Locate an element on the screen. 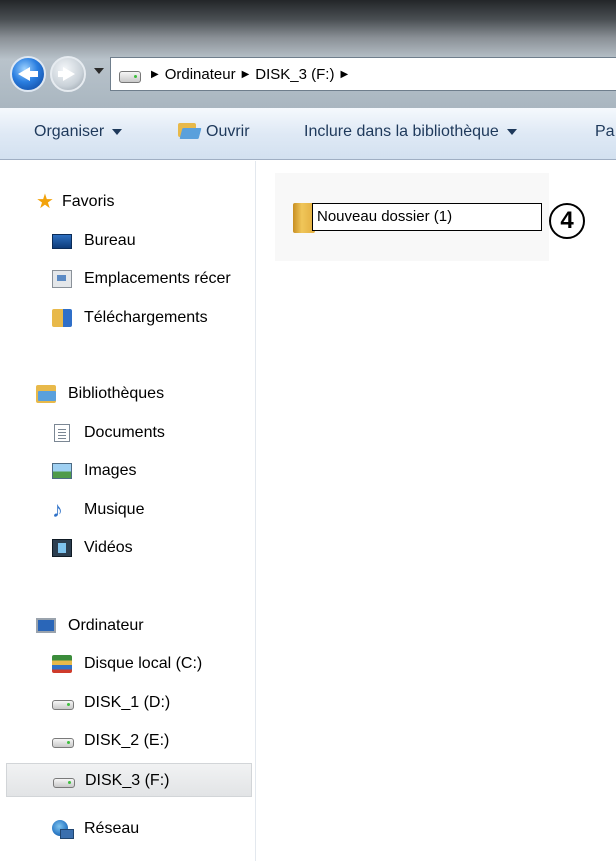 This screenshot has height=861, width=616. nav-item-desktop: Bureau is located at coordinates (127, 241).